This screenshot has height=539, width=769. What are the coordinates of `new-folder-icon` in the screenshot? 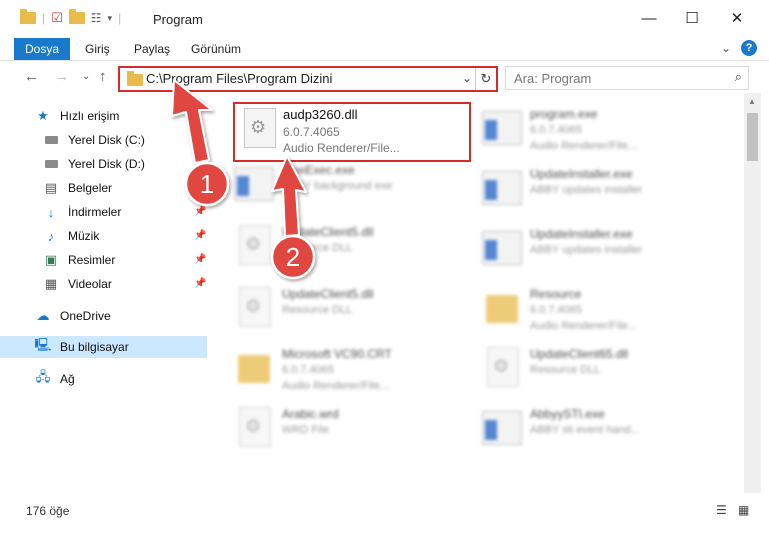 It's located at (76, 16).